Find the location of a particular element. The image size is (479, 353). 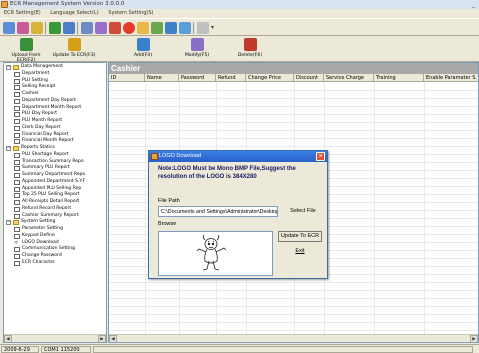

tree-item: Change Password is located at coordinates (55, 256).